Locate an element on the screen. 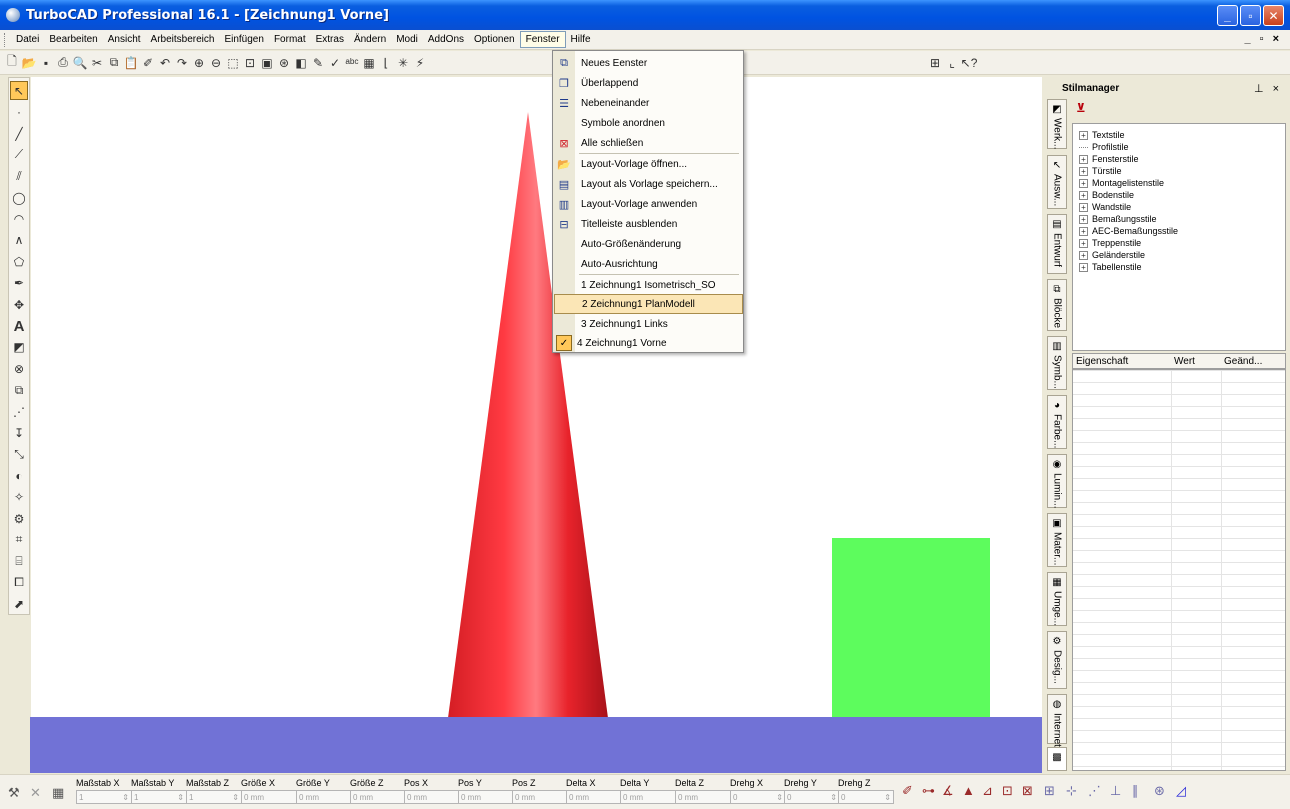  scale-x-input: 1 ⇕ is located at coordinates (104, 797).